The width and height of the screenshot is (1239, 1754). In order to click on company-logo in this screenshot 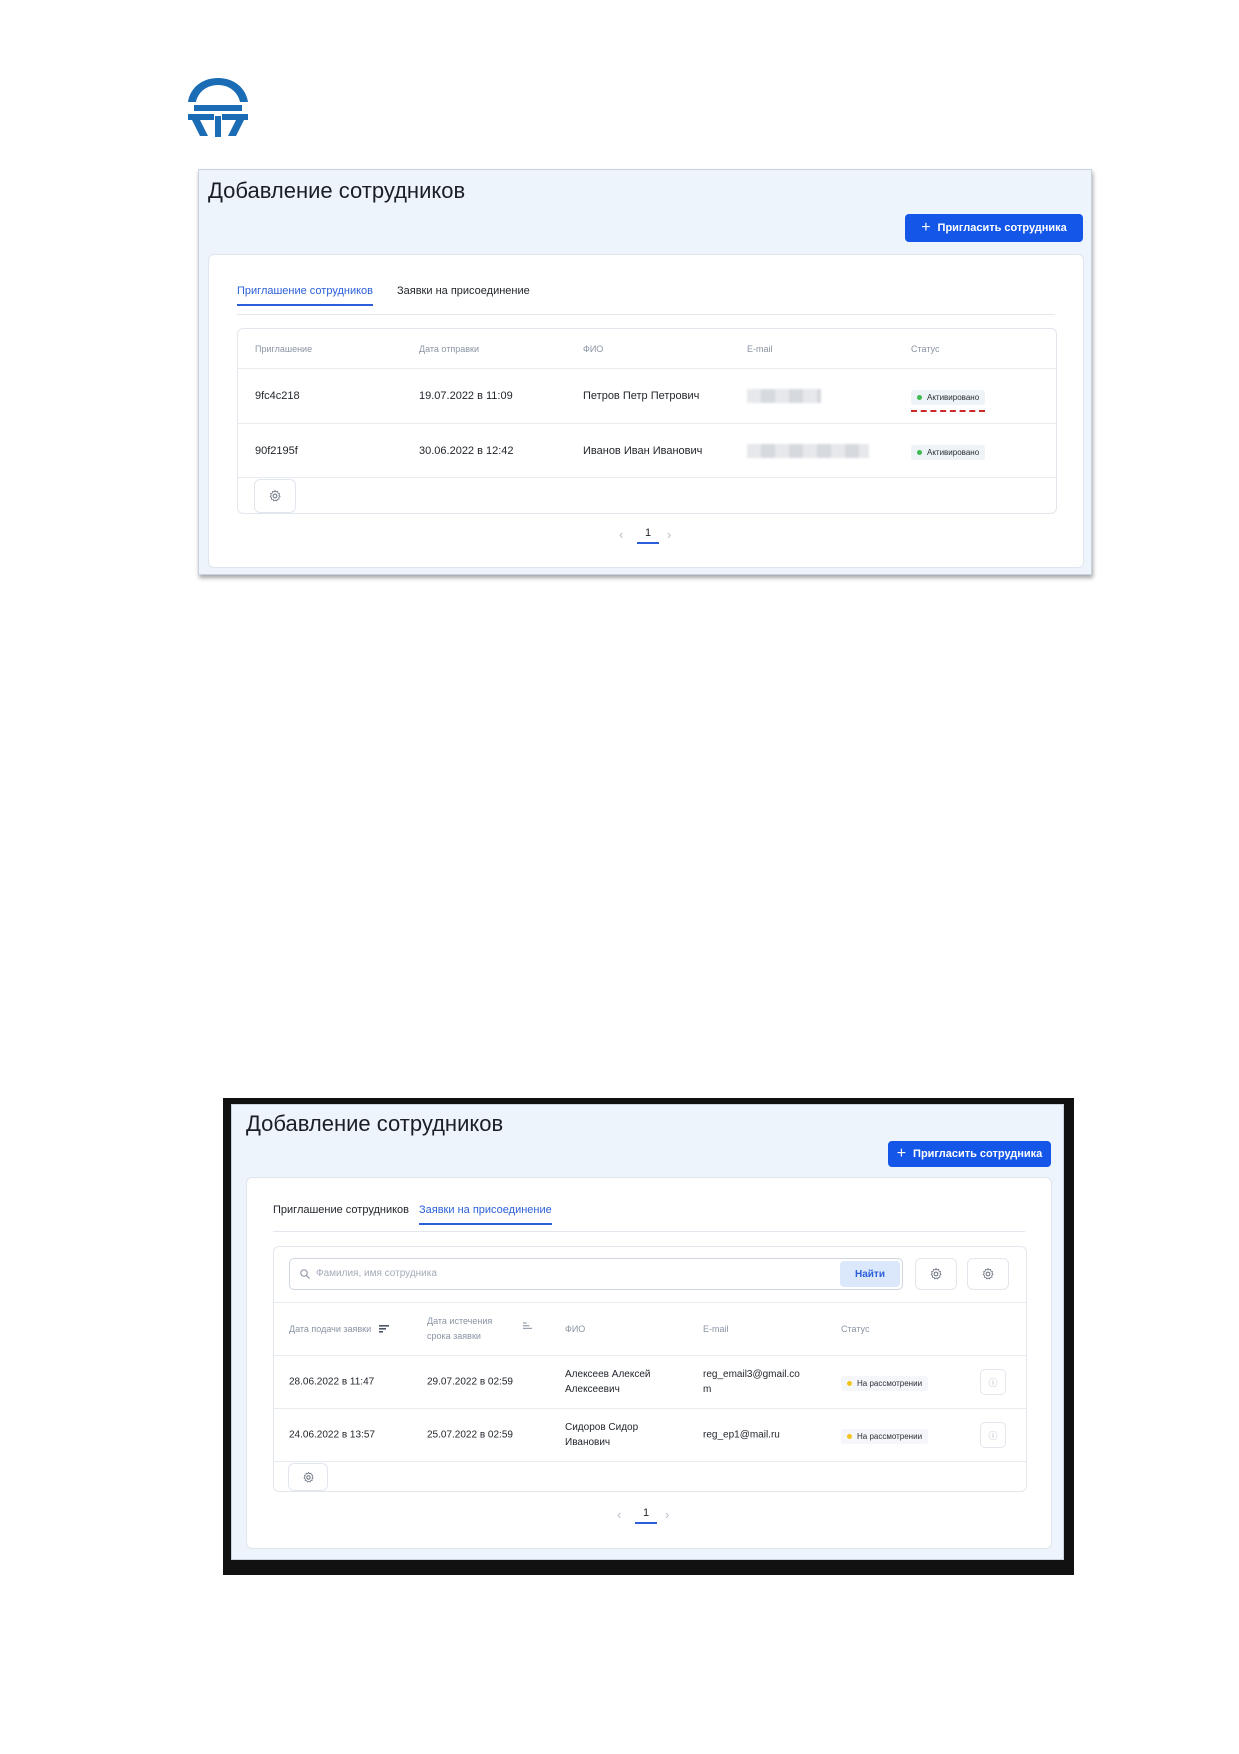, I will do `click(218, 107)`.